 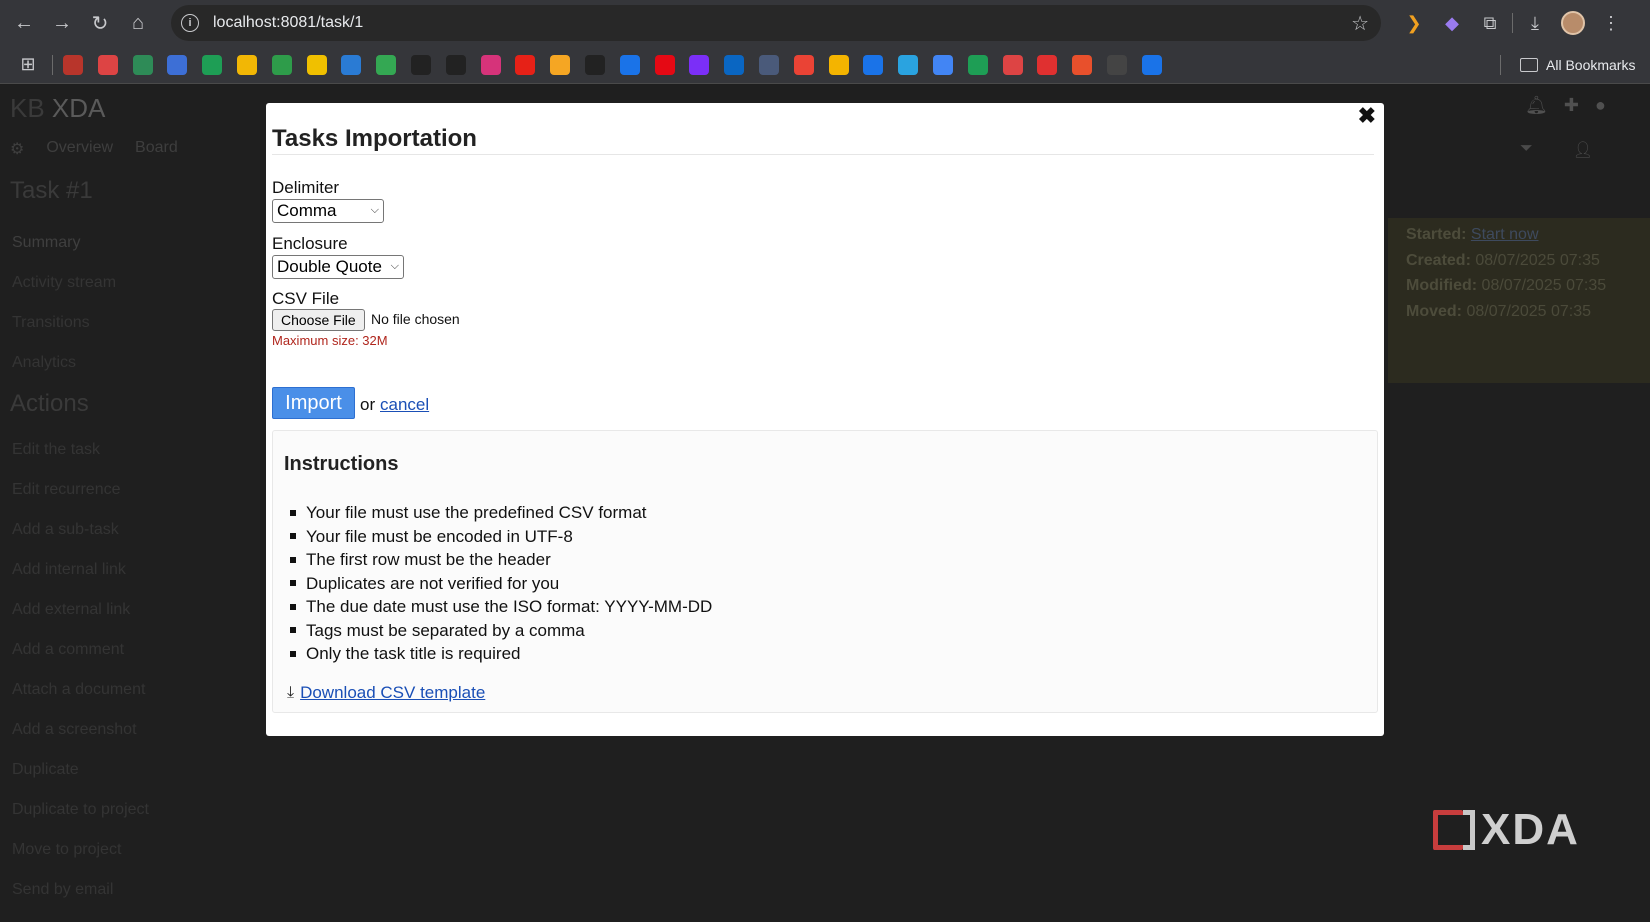 What do you see at coordinates (1536, 105) in the screenshot?
I see `bell-icon: 🔔︎` at bounding box center [1536, 105].